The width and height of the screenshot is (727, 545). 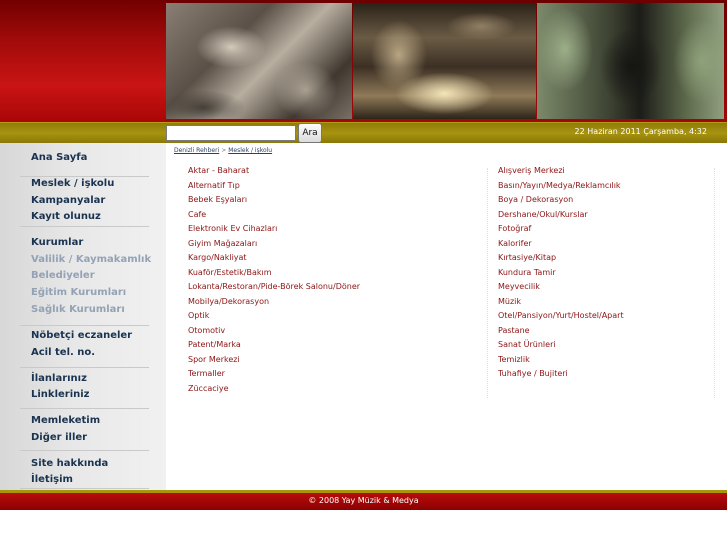 I want to click on category-link: Mobilya/Dekorasyon, so click(x=228, y=301).